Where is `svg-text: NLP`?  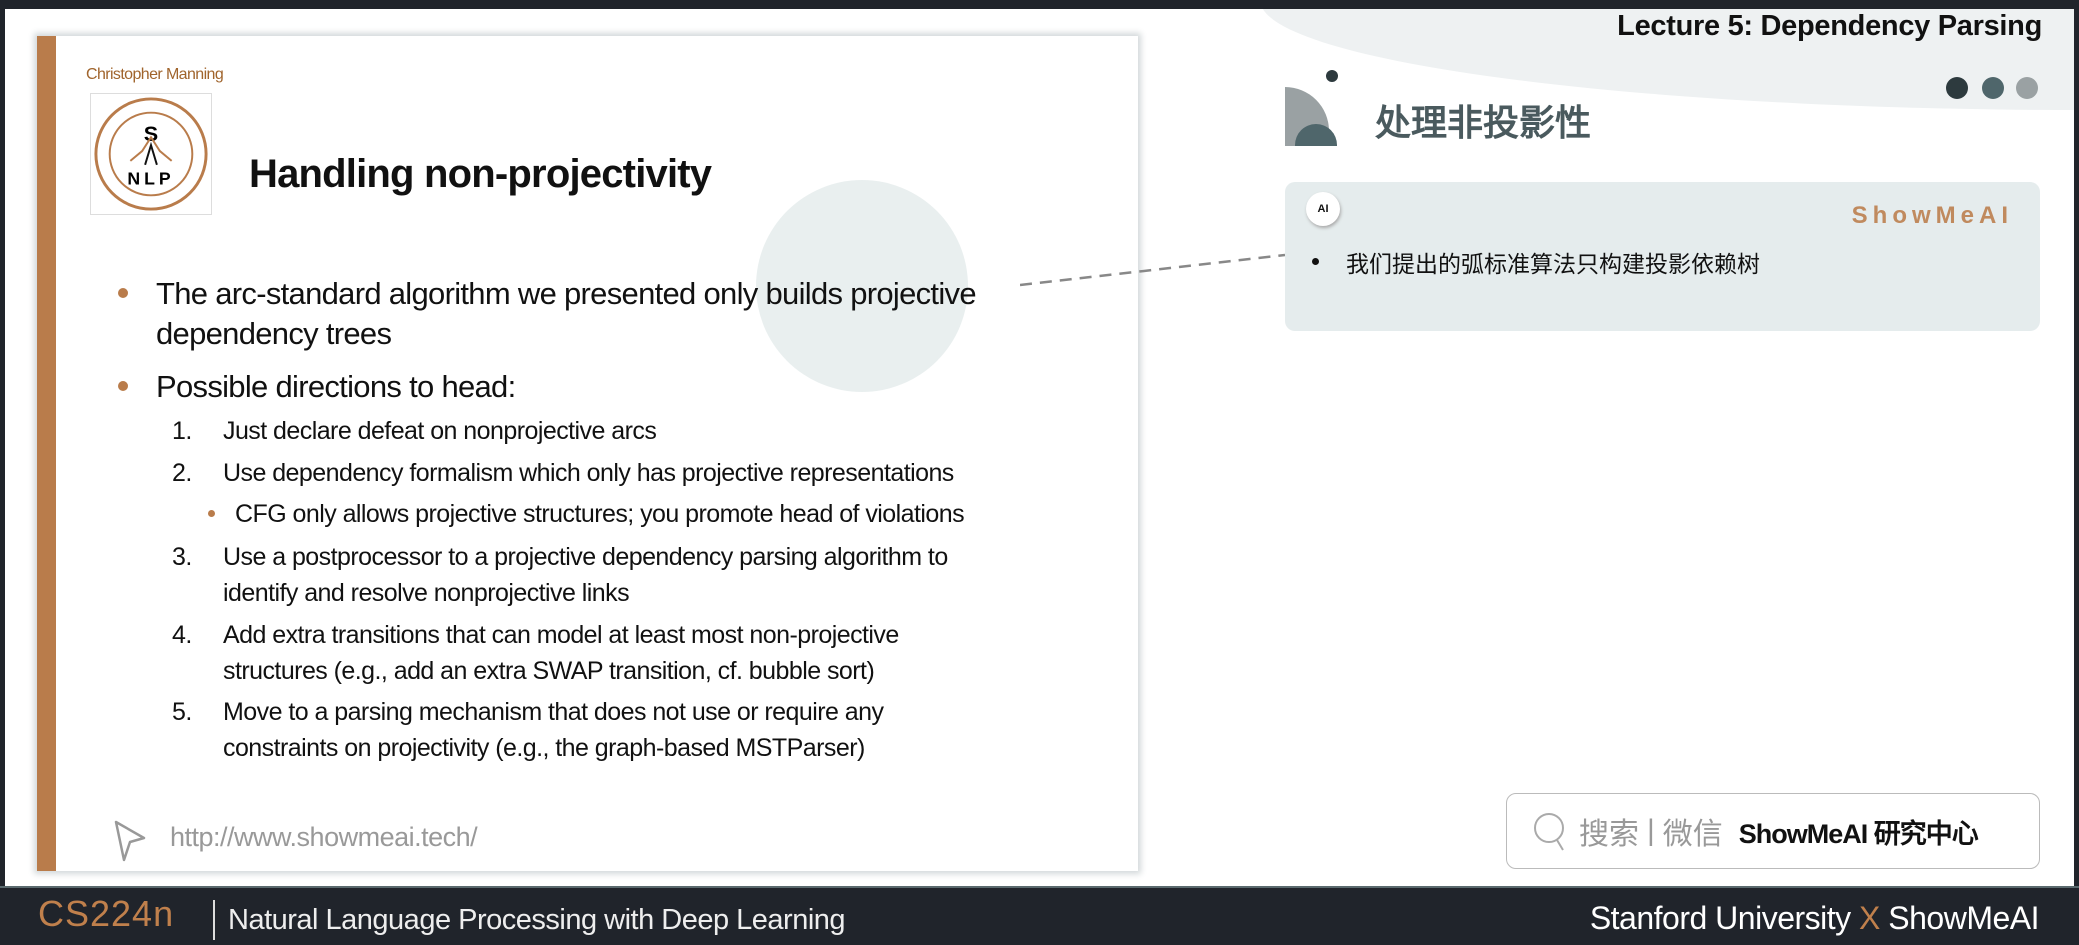 svg-text: NLP is located at coordinates (150, 178).